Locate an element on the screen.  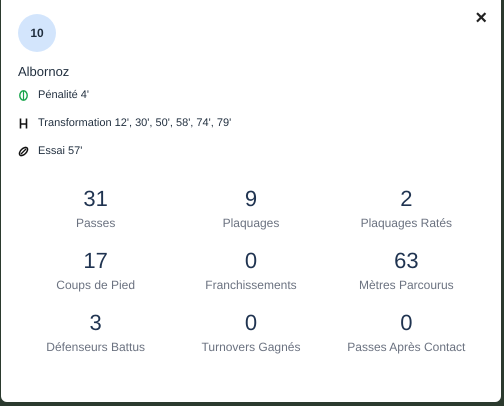
event-text: Essai 57' is located at coordinates (60, 151).